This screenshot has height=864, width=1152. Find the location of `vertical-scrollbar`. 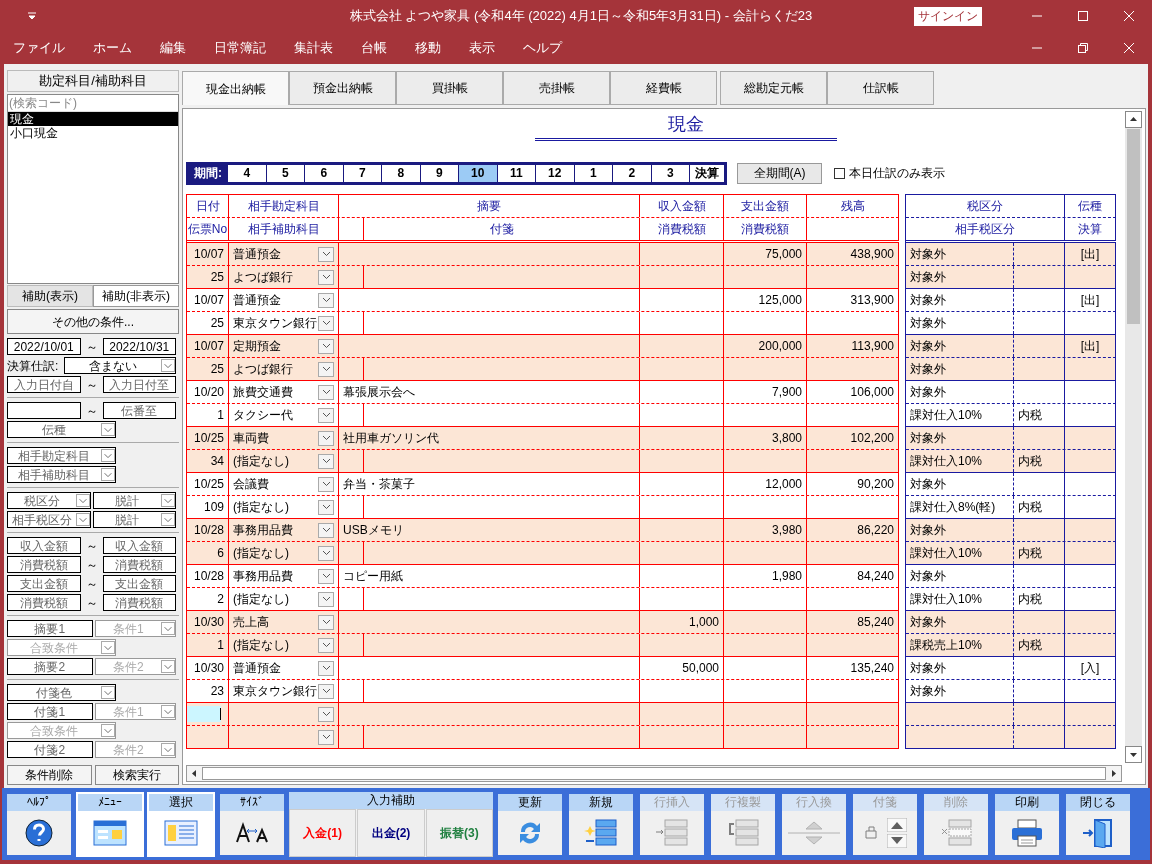

vertical-scrollbar is located at coordinates (1133, 437).